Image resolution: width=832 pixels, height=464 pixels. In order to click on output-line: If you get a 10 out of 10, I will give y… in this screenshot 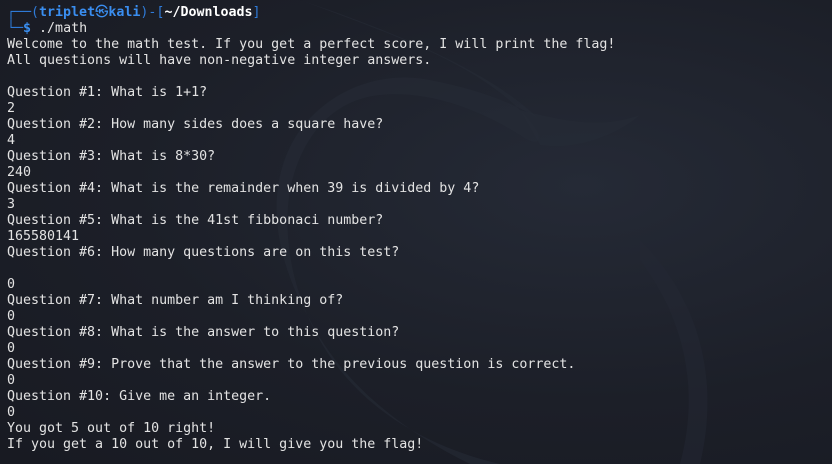, I will do `click(215, 444)`.